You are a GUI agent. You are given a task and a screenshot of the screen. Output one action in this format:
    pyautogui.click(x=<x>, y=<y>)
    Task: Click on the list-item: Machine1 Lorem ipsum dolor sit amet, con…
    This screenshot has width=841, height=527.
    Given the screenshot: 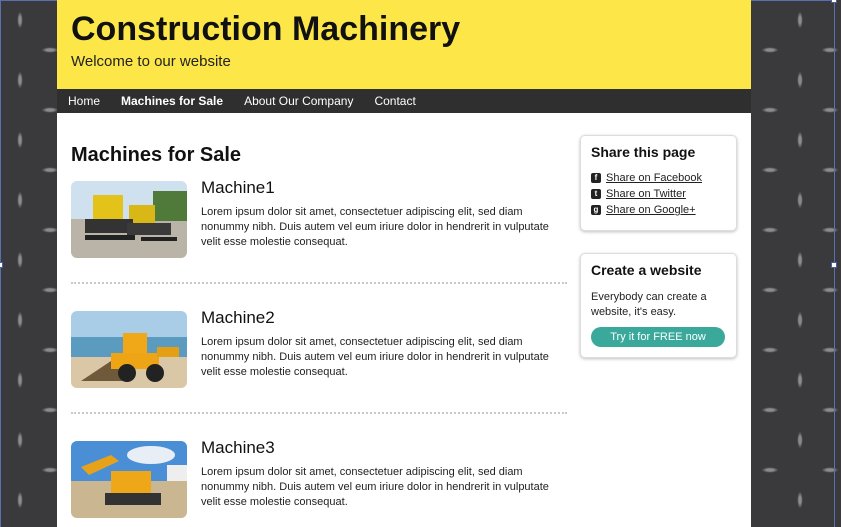 What is the action you would take?
    pyautogui.click(x=319, y=230)
    